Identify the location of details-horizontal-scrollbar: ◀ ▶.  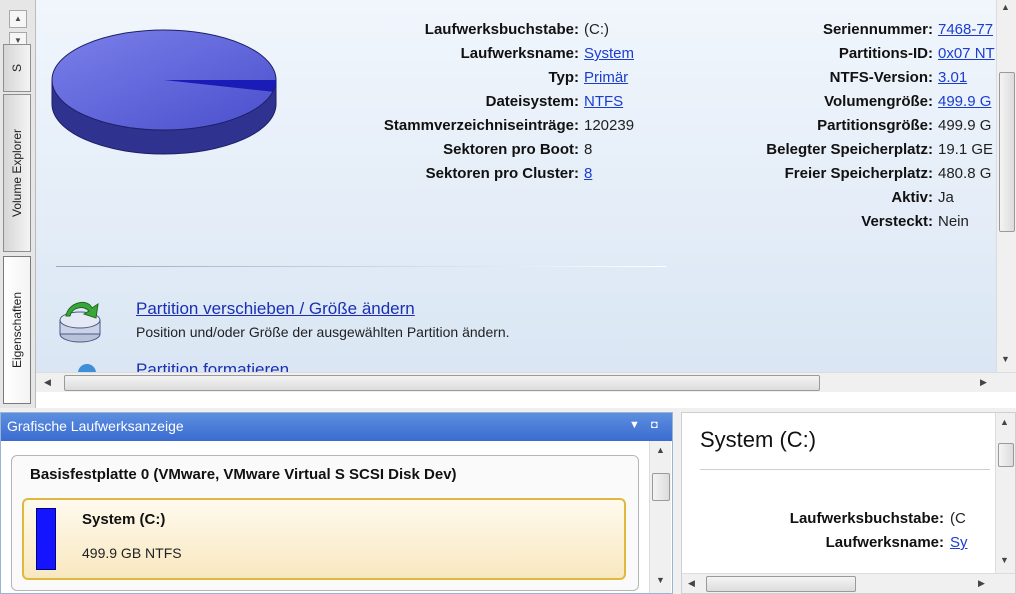
(848, 583).